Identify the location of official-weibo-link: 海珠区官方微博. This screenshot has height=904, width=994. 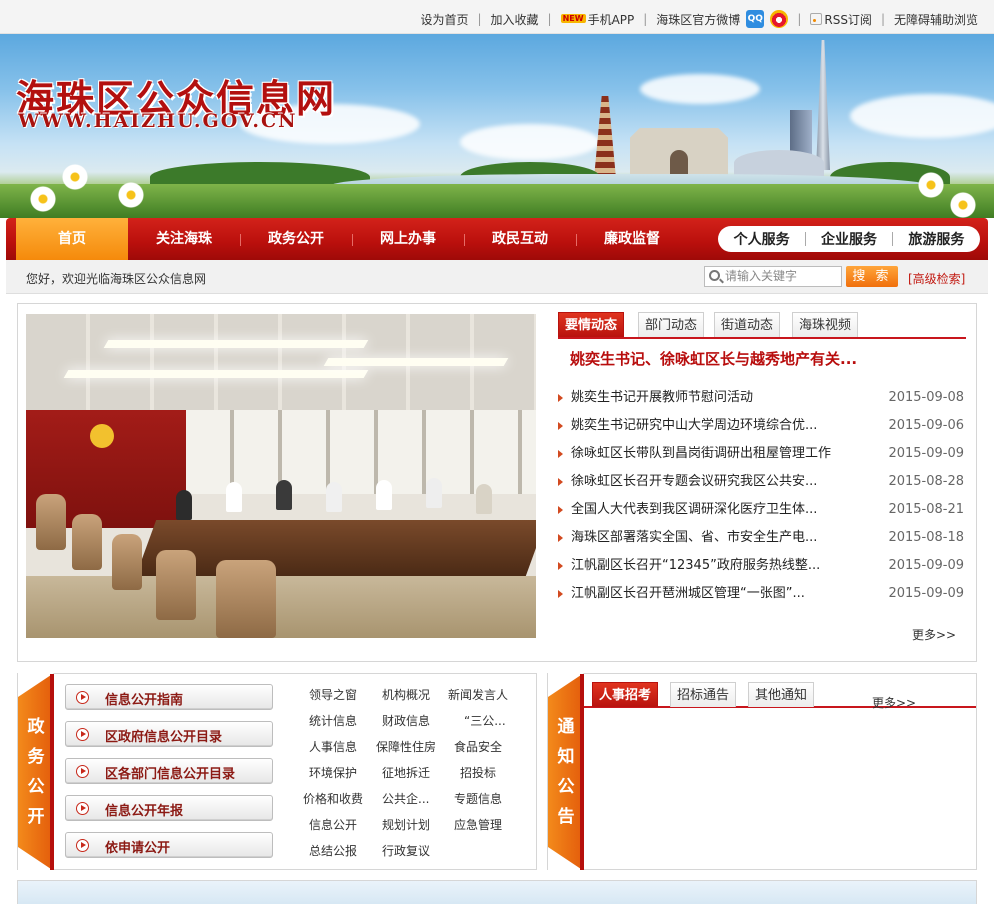
(698, 19).